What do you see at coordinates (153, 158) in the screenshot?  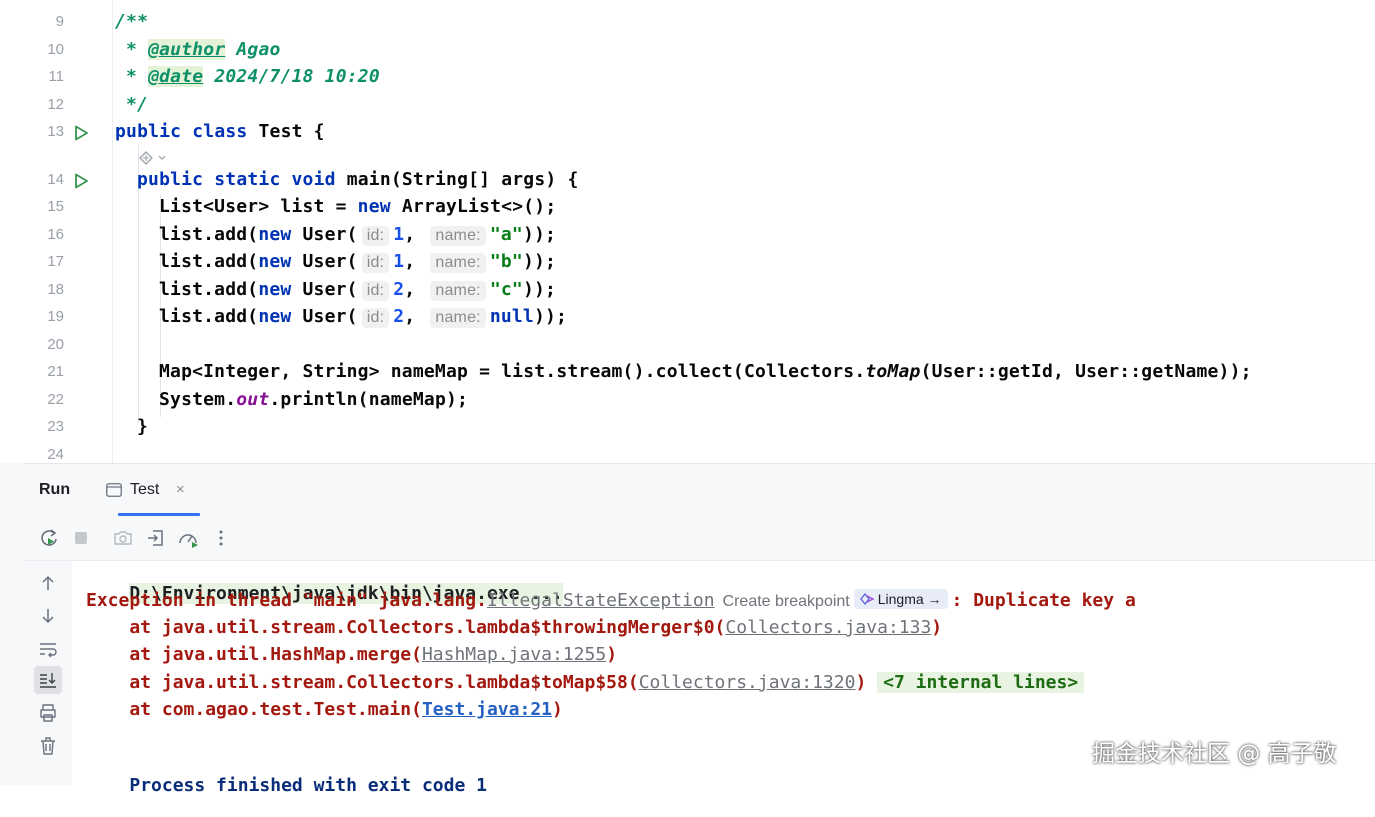 I see `ai-assistant-icon` at bounding box center [153, 158].